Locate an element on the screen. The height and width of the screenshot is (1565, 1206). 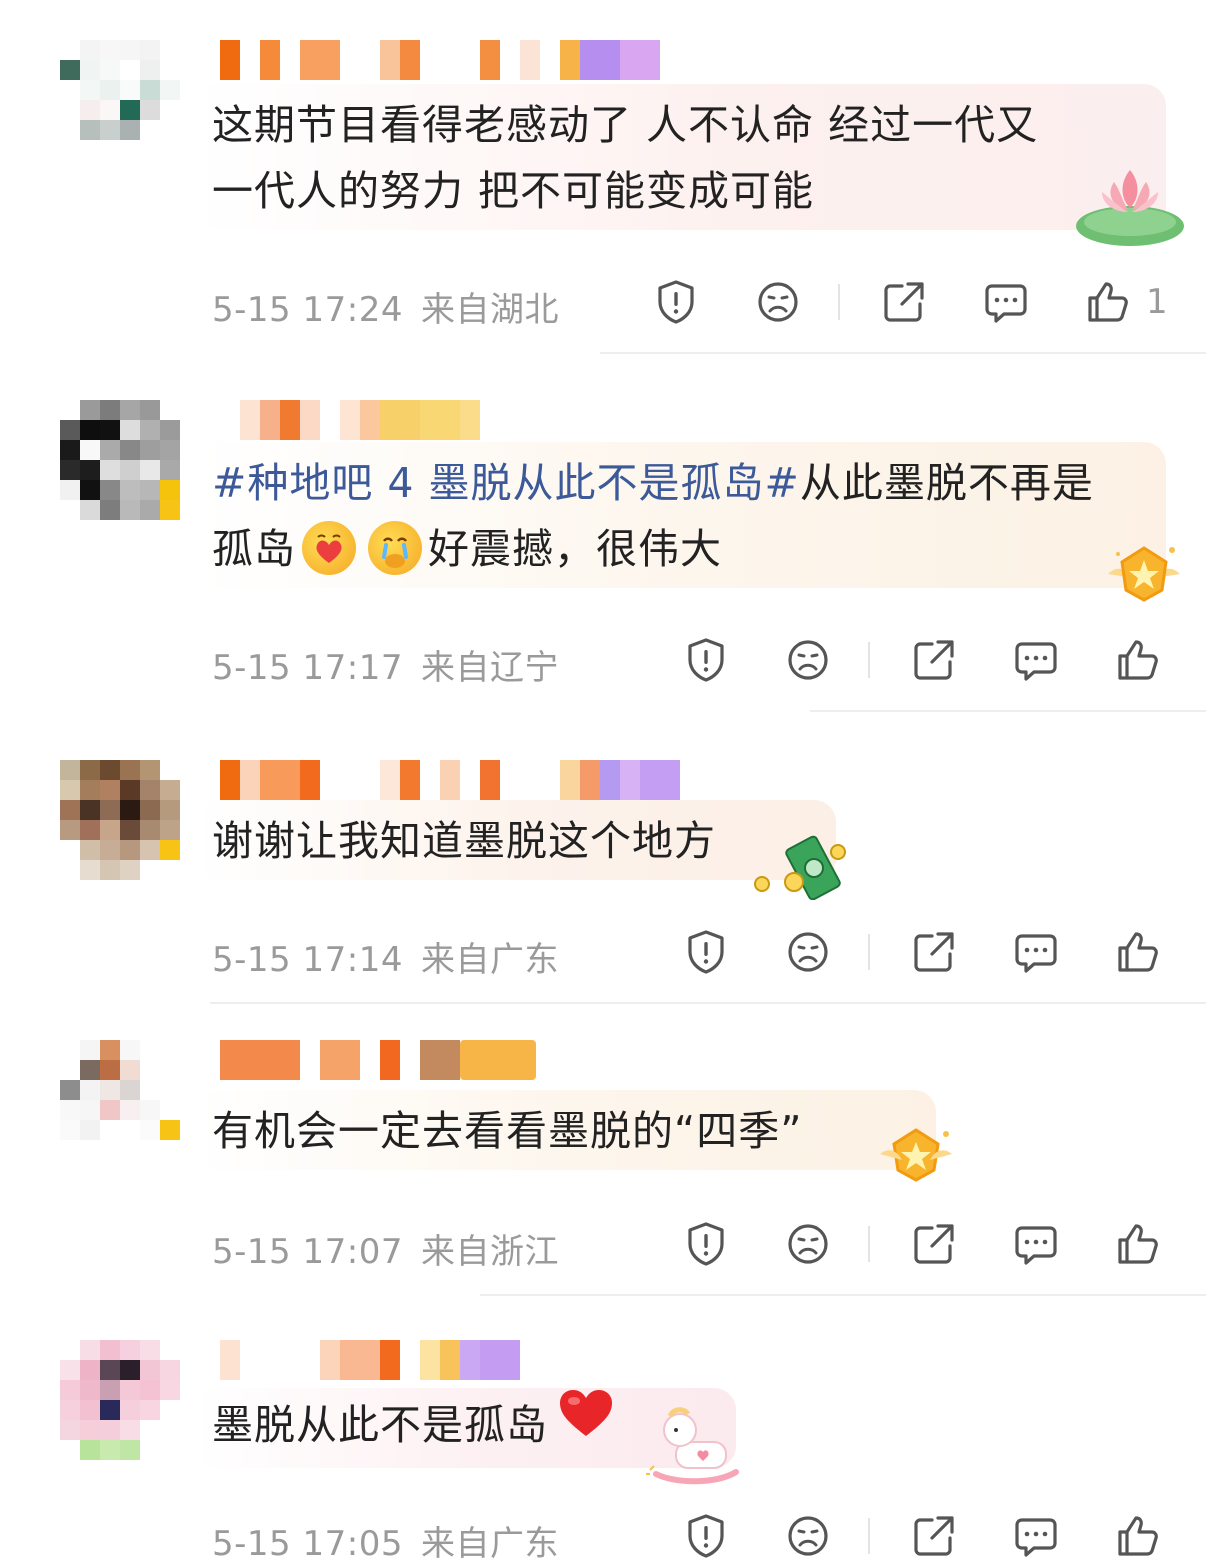
comment-text: 谢谢让我知道墨脱这个地方 is located at coordinates (464, 841).